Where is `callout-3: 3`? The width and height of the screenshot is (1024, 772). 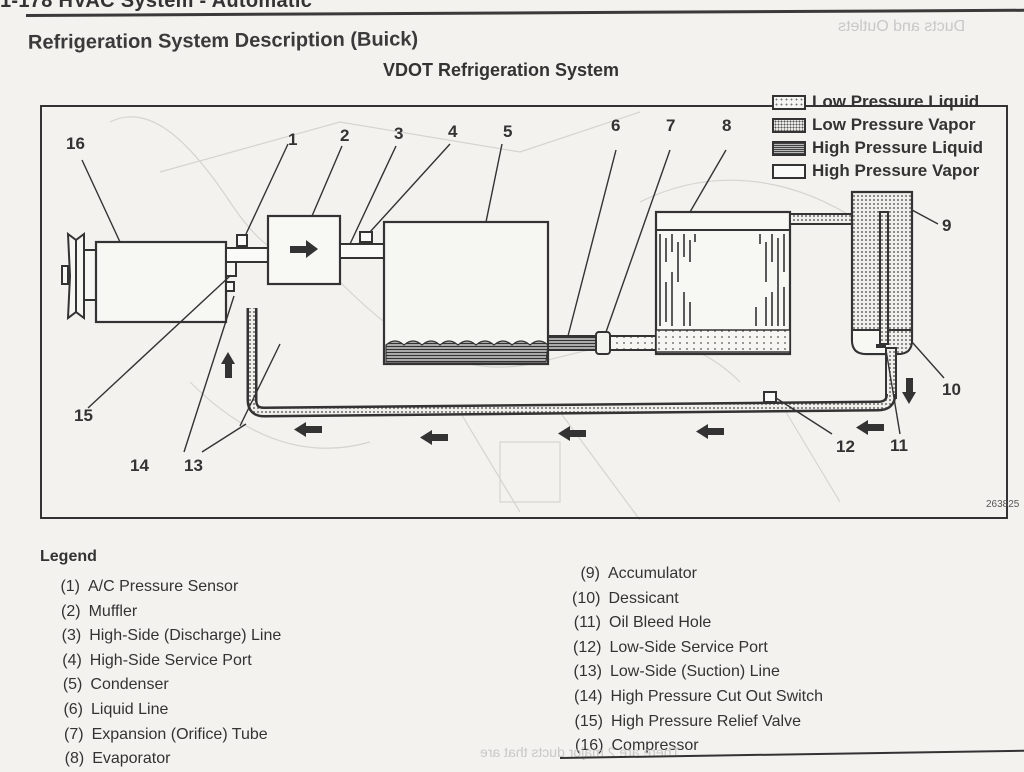 callout-3: 3 is located at coordinates (399, 133).